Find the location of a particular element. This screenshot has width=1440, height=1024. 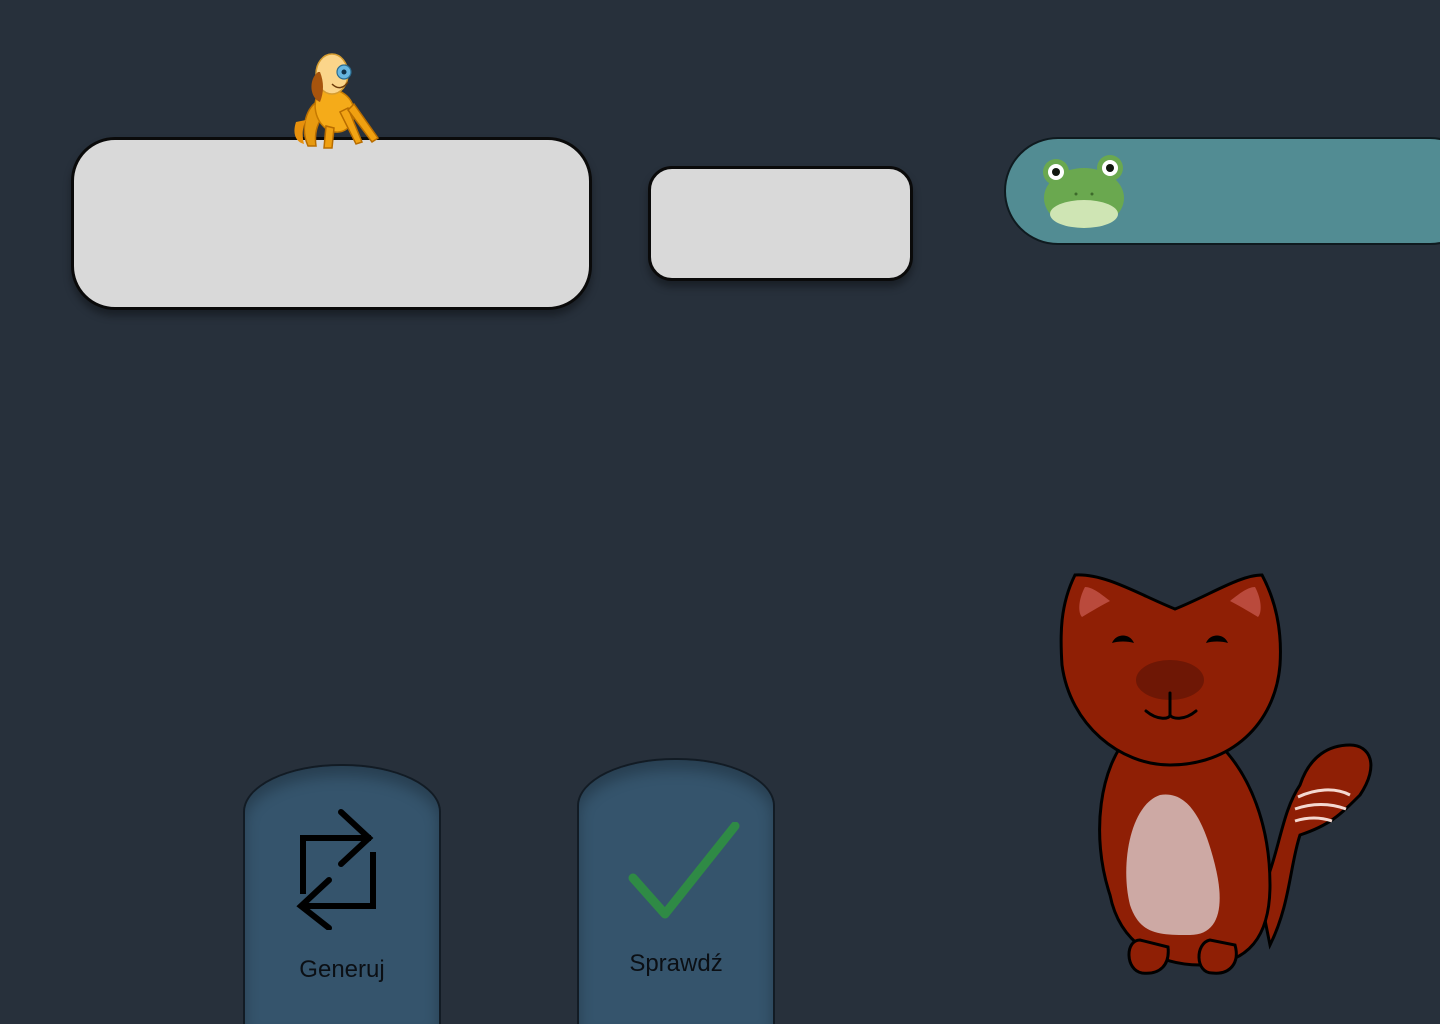

generate-button-label: Generuj is located at coordinates (342, 969).